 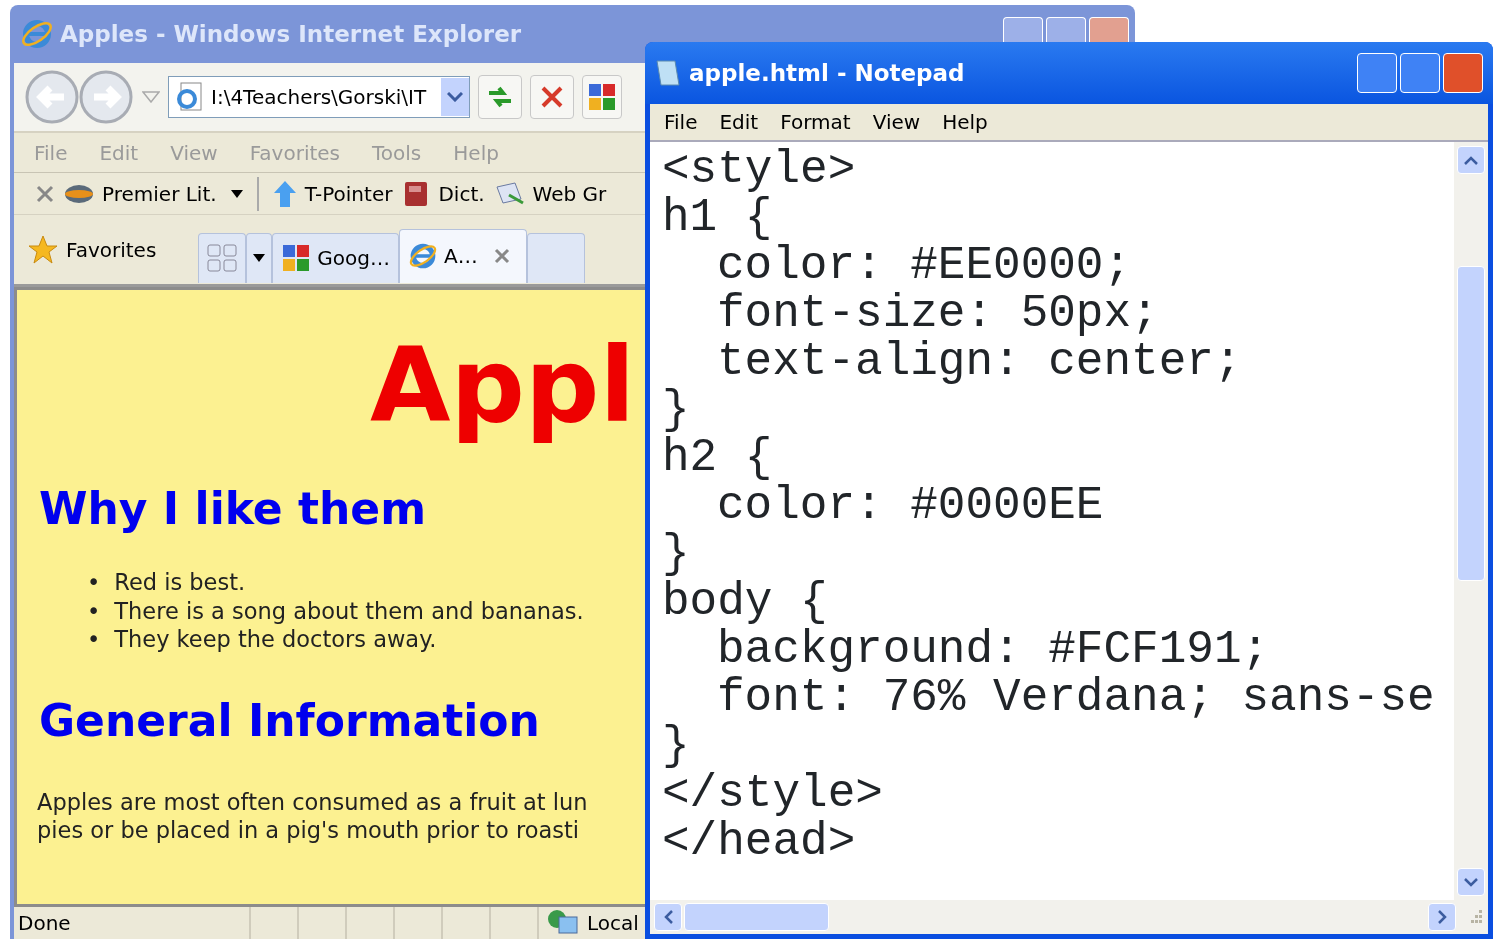 I want to click on page-heading: Appl, so click(x=503, y=385).